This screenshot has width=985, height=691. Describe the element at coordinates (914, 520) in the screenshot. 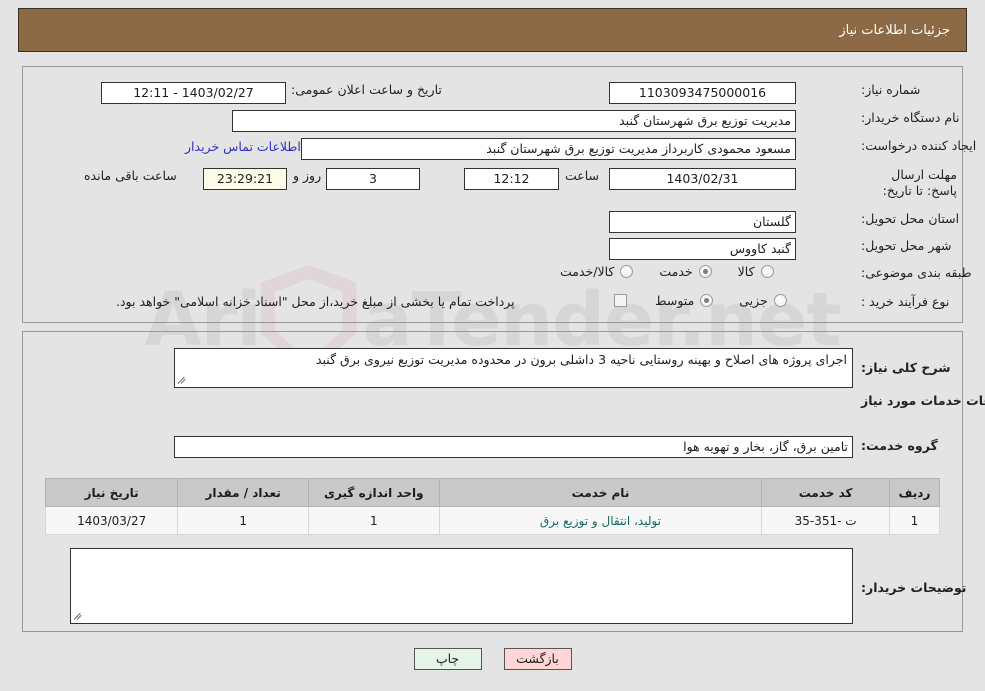

I see `cell-index: 1` at that location.